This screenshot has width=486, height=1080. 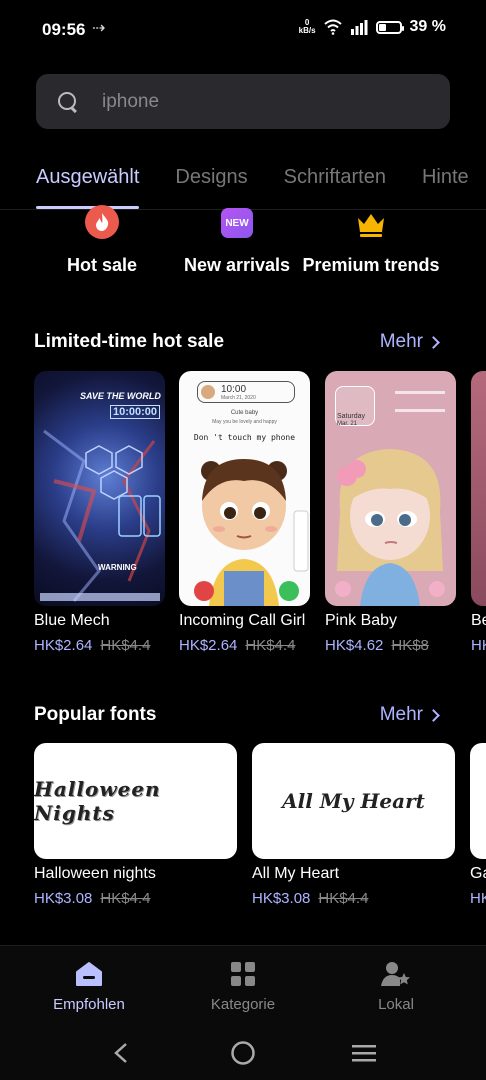 What do you see at coordinates (243, 1004) in the screenshot?
I see `nav-label: Kategorie` at bounding box center [243, 1004].